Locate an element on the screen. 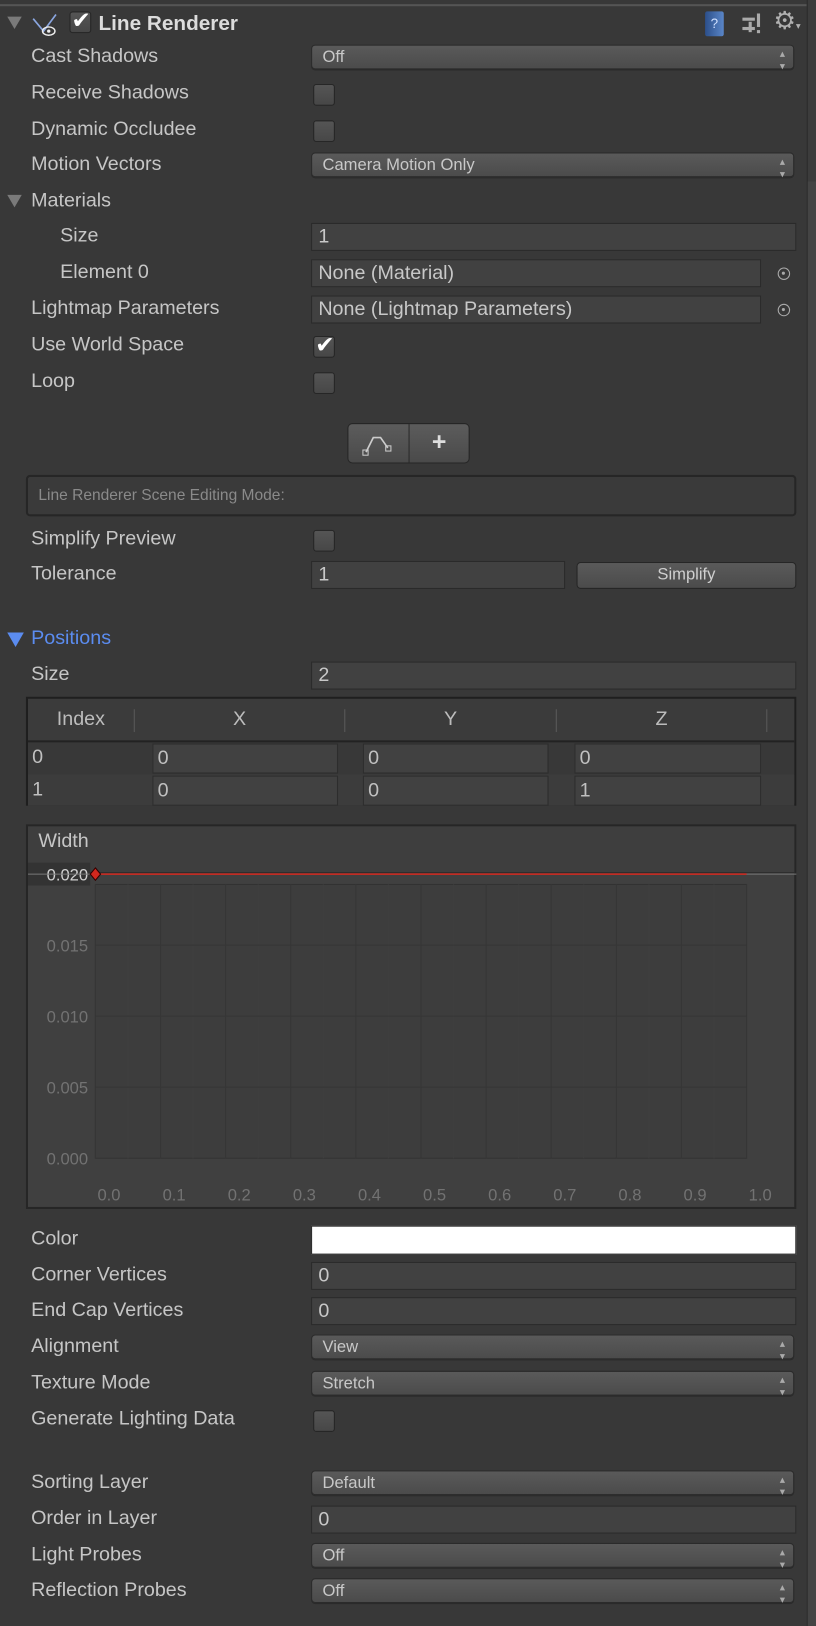 This screenshot has height=1626, width=816. sorting-layer-dropdown: Default ▴ ▾ is located at coordinates (553, 1484).